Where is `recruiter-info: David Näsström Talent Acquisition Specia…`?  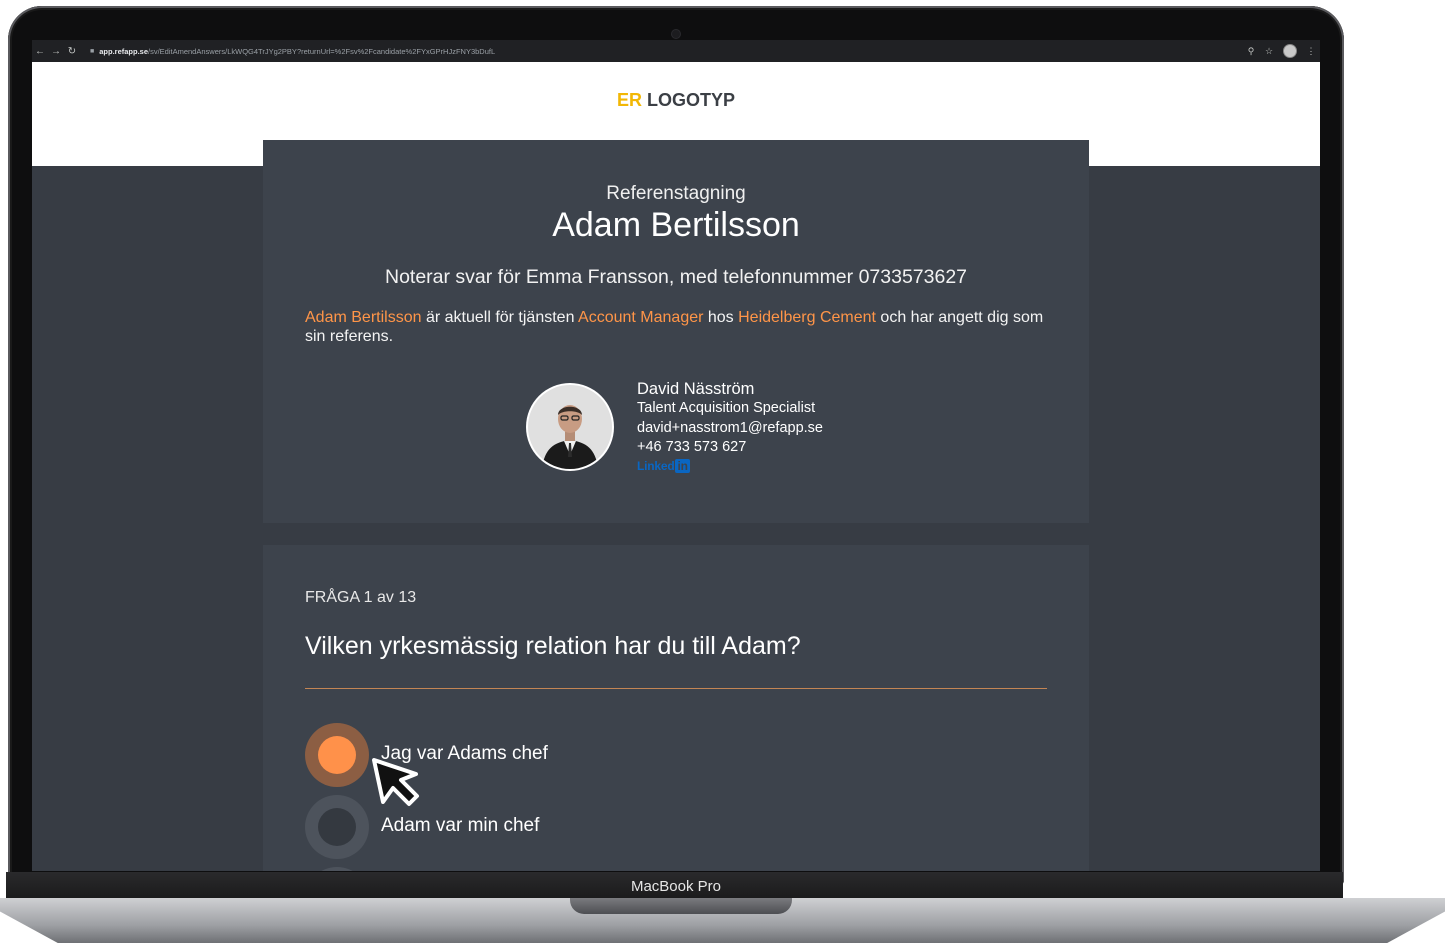
recruiter-info: David Näsström Talent Acquisition Specia… is located at coordinates (730, 427).